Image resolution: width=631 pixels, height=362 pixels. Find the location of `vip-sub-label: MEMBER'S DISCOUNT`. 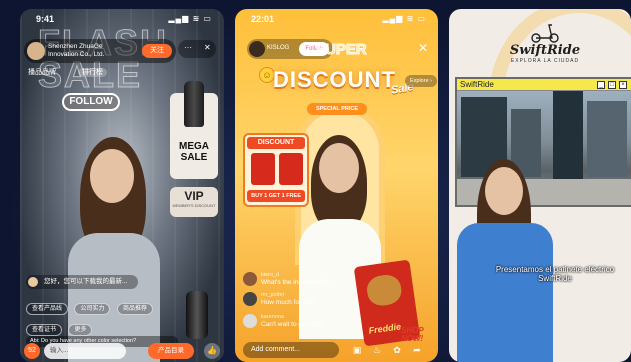

vip-sub-label: MEMBER'S DISCOUNT is located at coordinates (194, 205).